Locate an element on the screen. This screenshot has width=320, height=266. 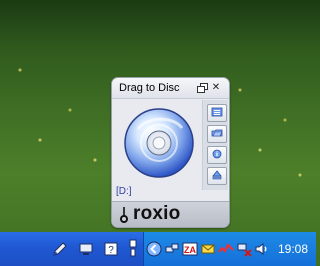
eject-icon is located at coordinates (217, 175).